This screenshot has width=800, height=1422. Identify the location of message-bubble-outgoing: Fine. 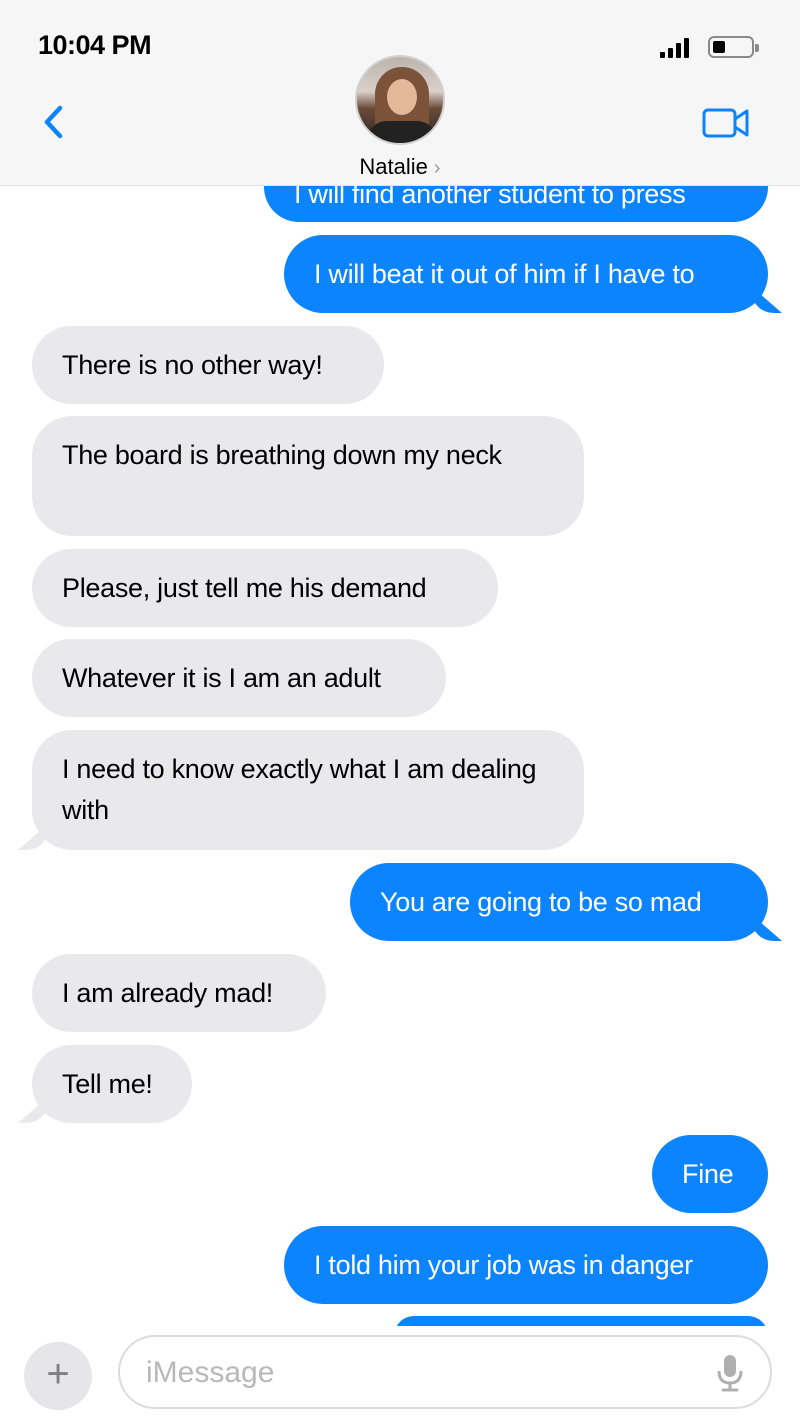
(710, 1174).